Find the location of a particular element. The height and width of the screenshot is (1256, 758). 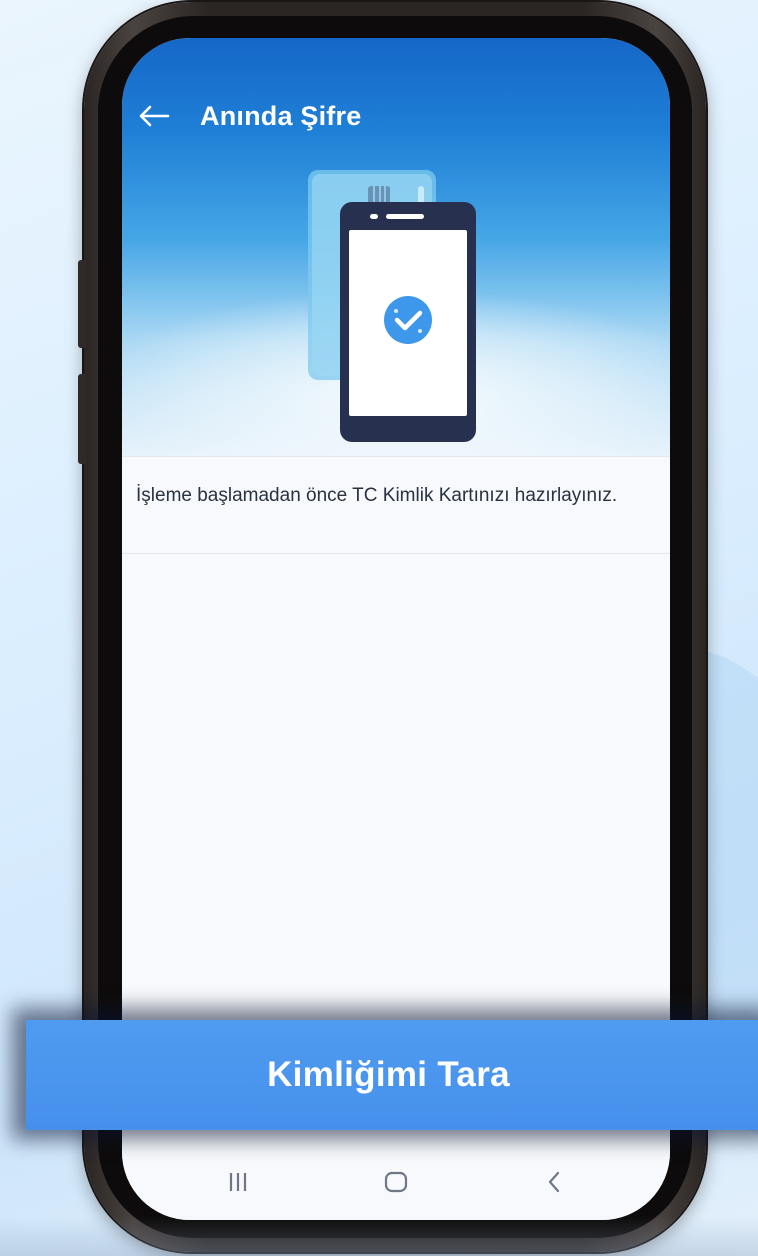

volume-button is located at coordinates (82, 304).